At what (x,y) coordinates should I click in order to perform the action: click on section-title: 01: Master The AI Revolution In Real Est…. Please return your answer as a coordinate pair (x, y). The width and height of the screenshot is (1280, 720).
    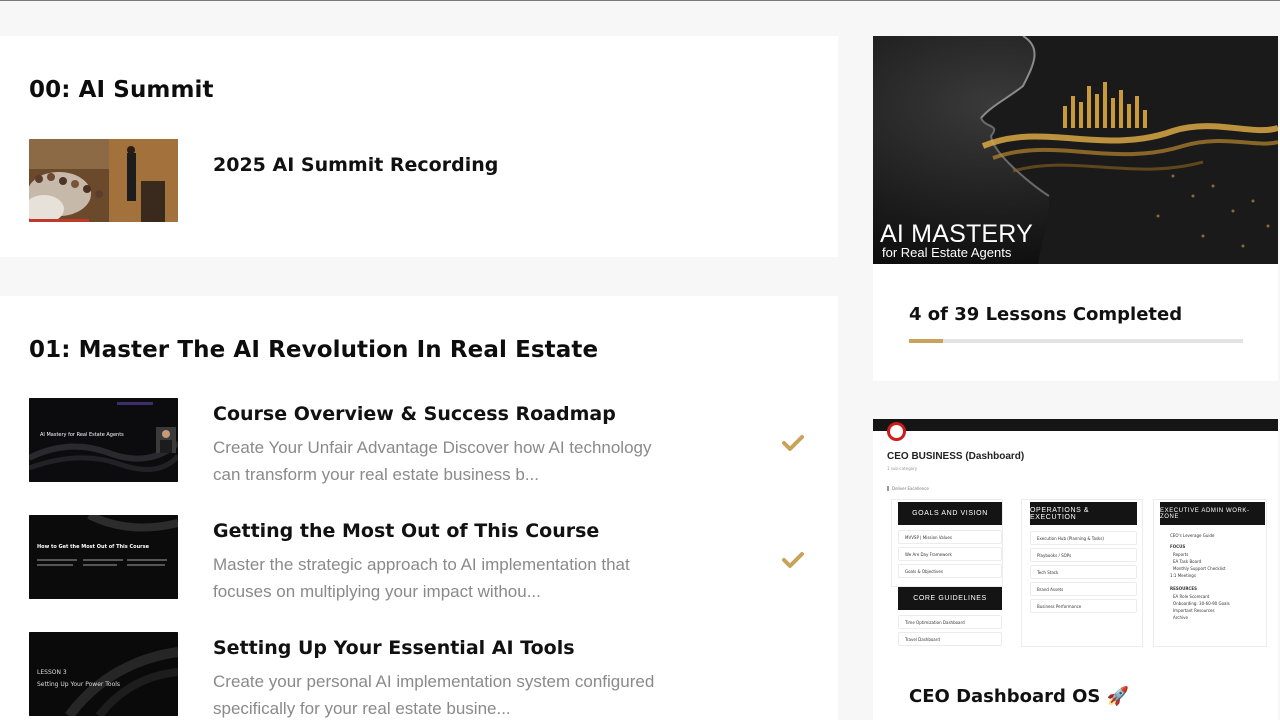
    Looking at the image, I should click on (314, 350).